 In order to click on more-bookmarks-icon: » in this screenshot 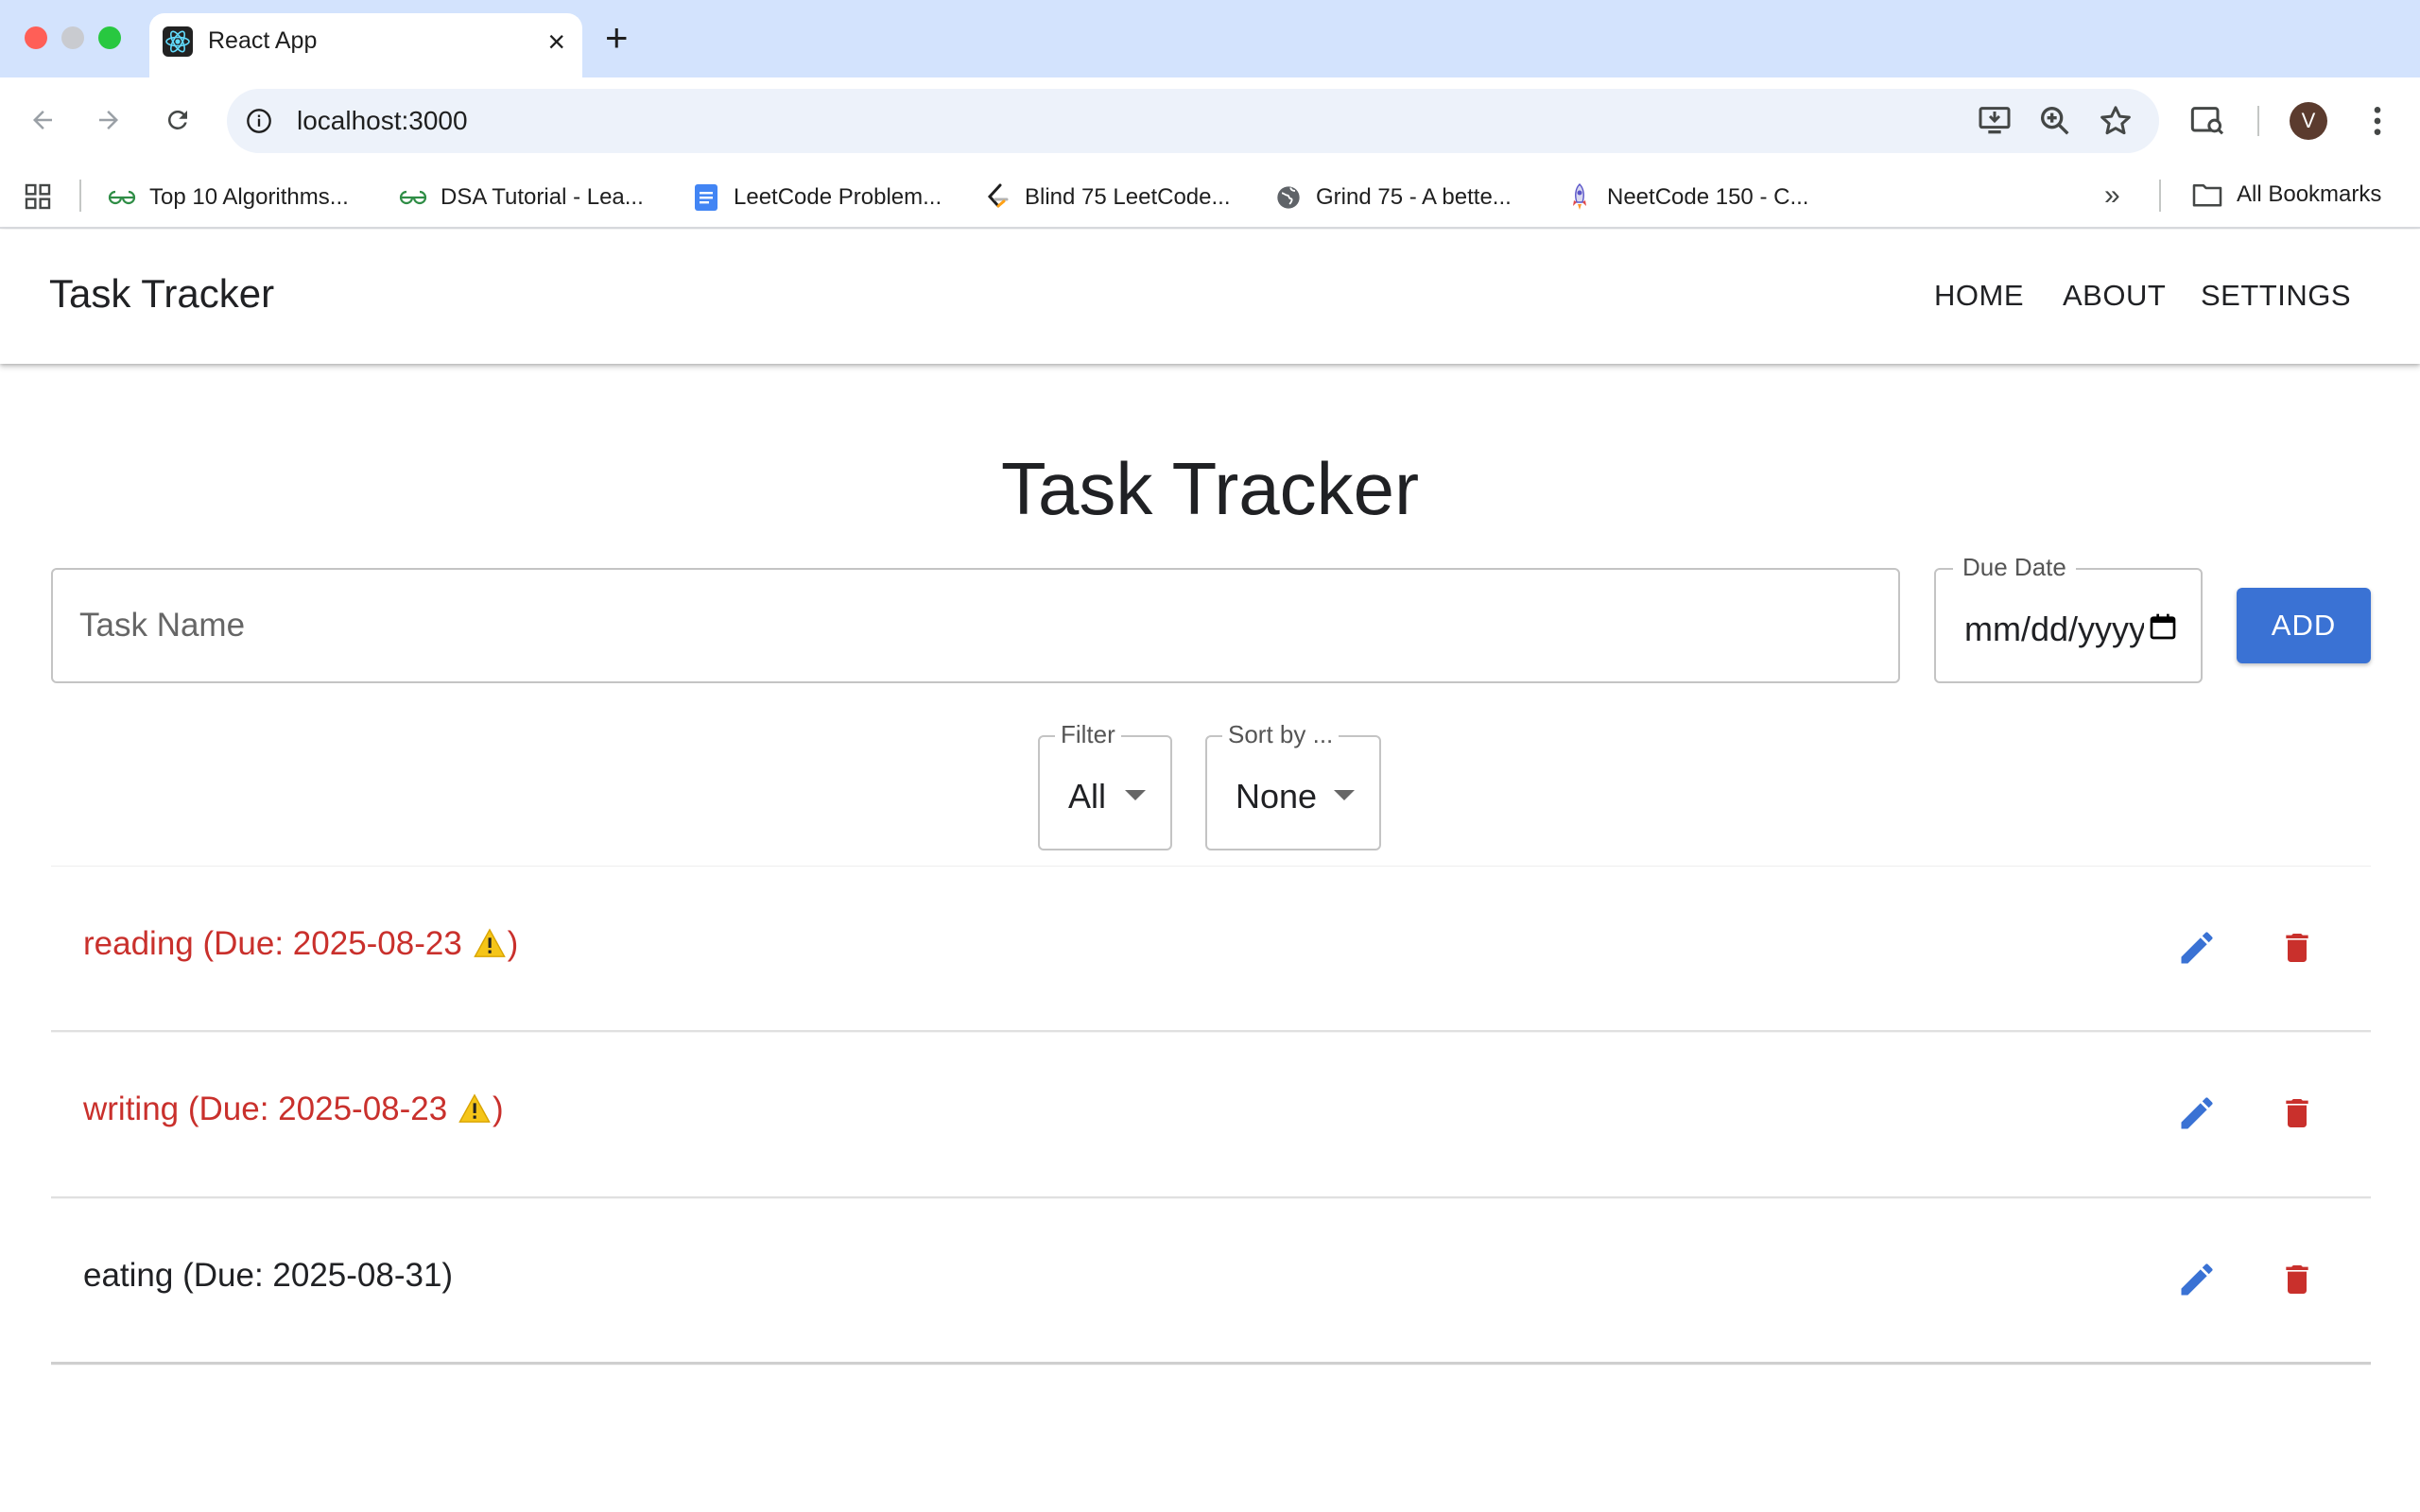, I will do `click(2112, 196)`.